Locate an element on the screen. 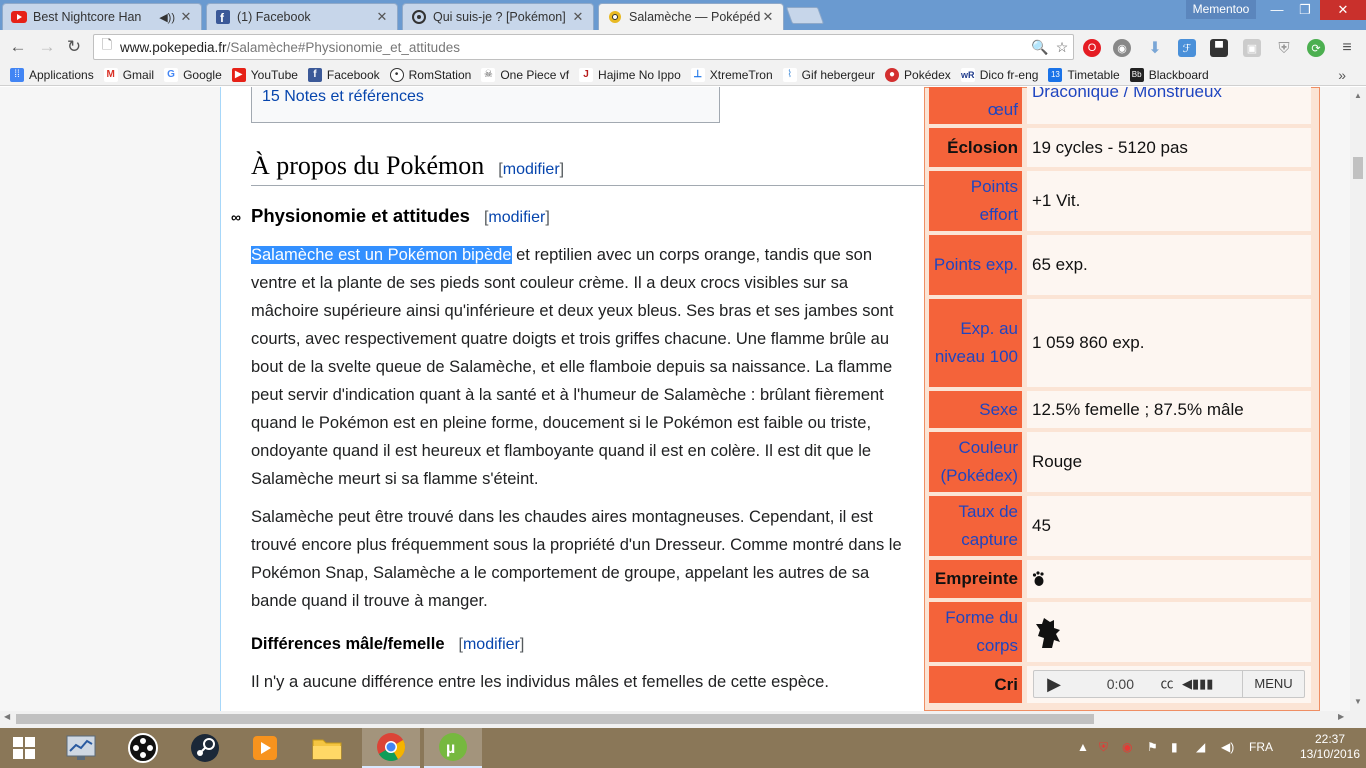  tab-youtube: Best Nightcore Han ◀)) ✕ is located at coordinates (102, 16).